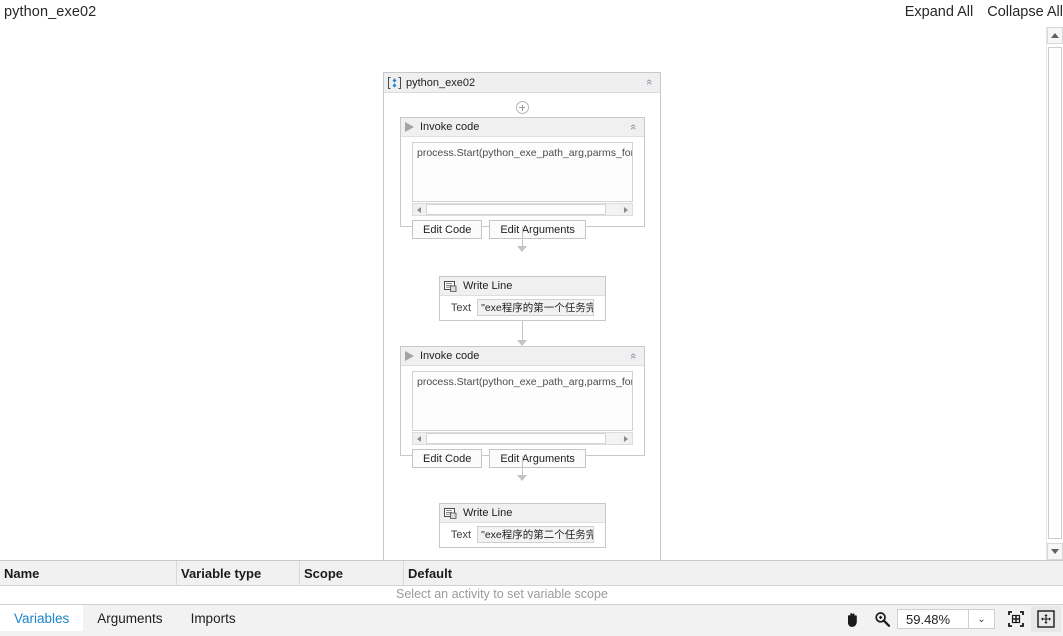  Describe the element at coordinates (394, 82) in the screenshot. I see `sequence-icon` at that location.